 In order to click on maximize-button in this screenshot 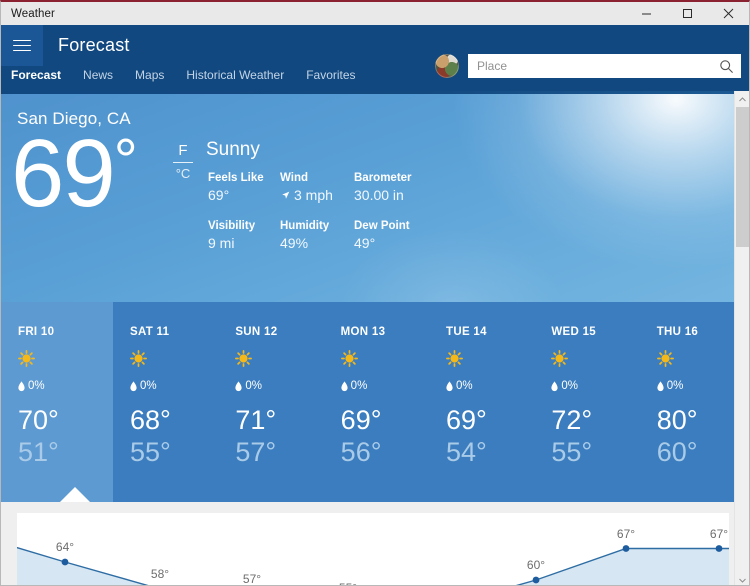, I will do `click(687, 13)`.